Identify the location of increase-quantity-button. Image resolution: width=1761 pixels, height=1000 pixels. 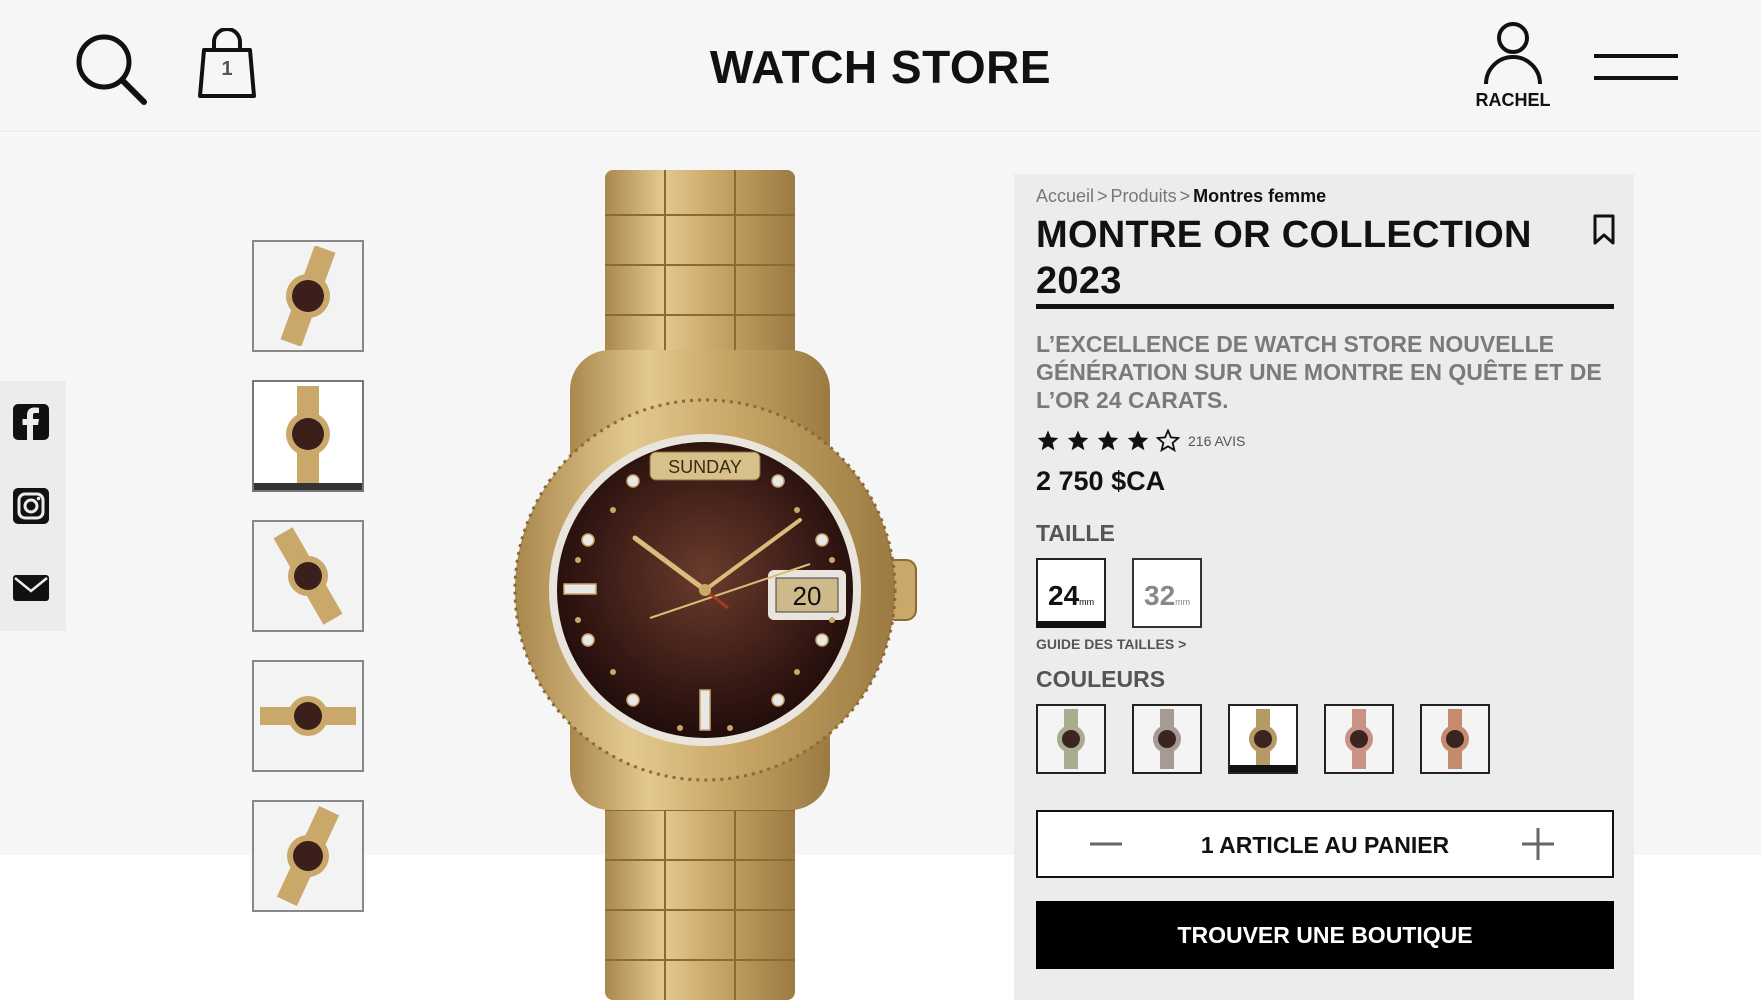
(1538, 844).